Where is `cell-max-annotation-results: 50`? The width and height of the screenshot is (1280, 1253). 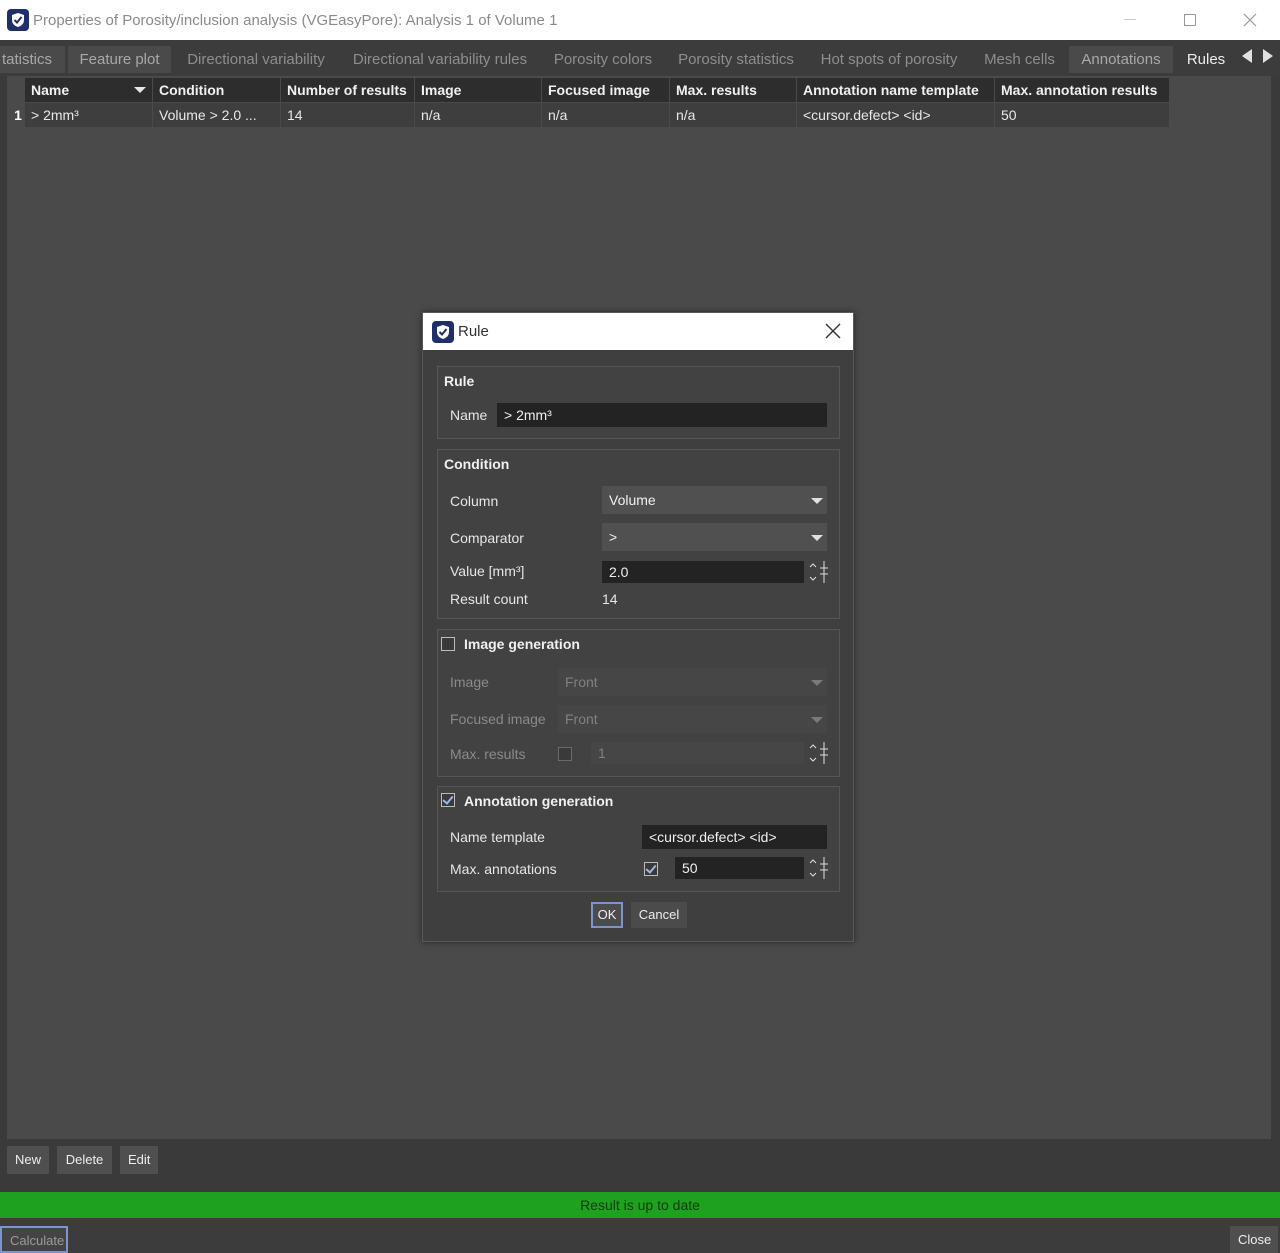
cell-max-annotation-results: 50 is located at coordinates (1082, 115).